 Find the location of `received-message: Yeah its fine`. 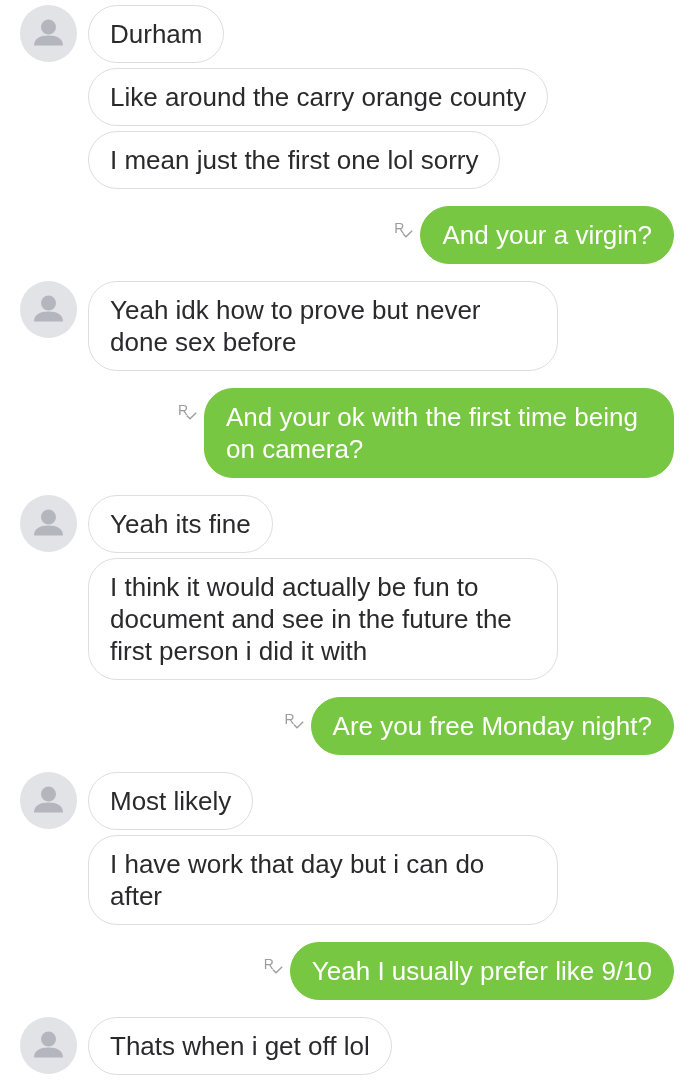

received-message: Yeah its fine is located at coordinates (180, 524).